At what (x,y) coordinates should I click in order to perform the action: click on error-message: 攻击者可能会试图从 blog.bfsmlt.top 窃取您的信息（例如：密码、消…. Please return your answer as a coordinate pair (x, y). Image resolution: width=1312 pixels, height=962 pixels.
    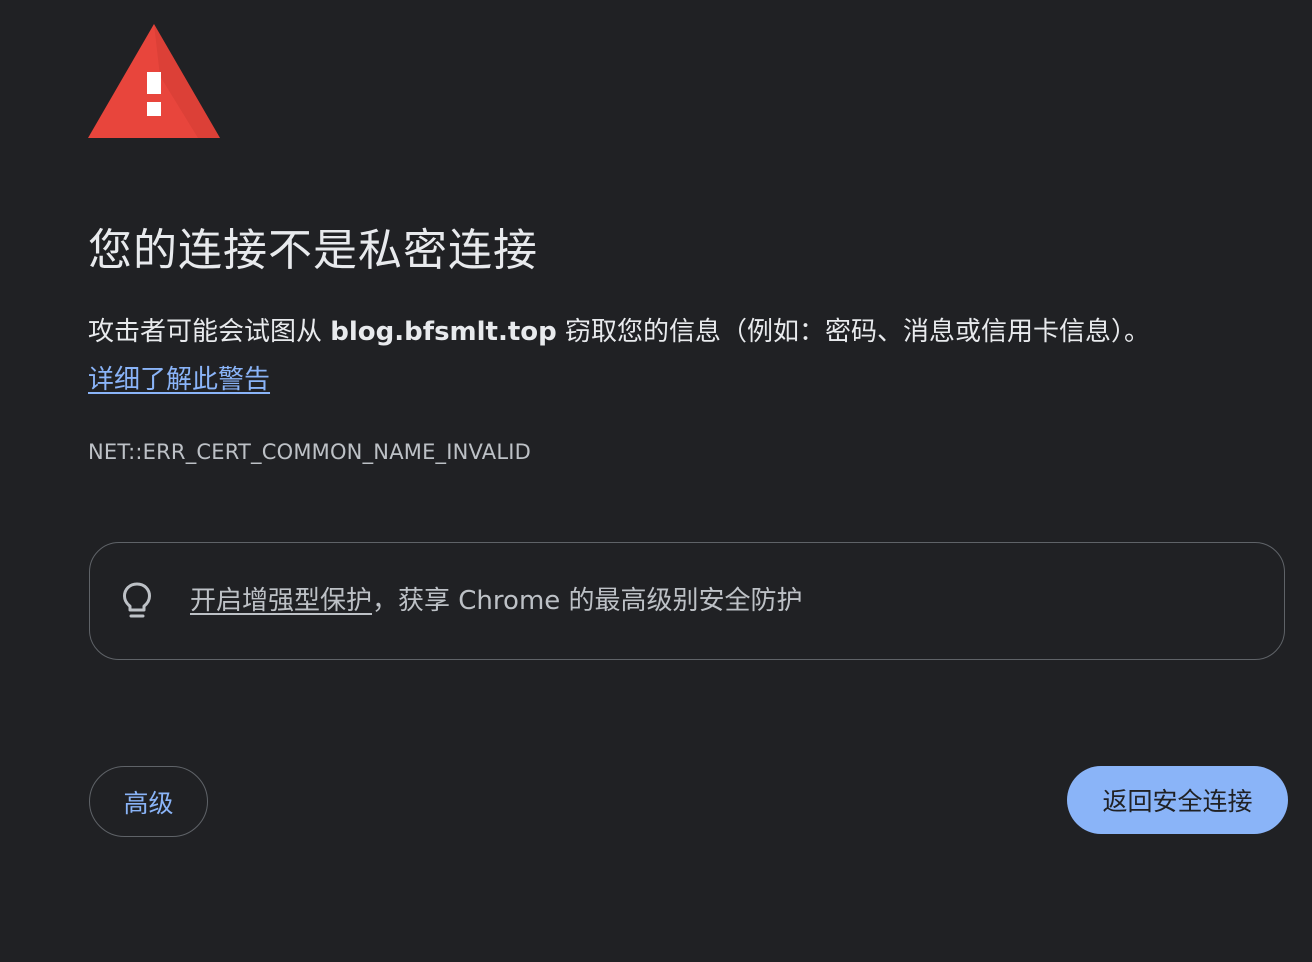
    Looking at the image, I should click on (619, 332).